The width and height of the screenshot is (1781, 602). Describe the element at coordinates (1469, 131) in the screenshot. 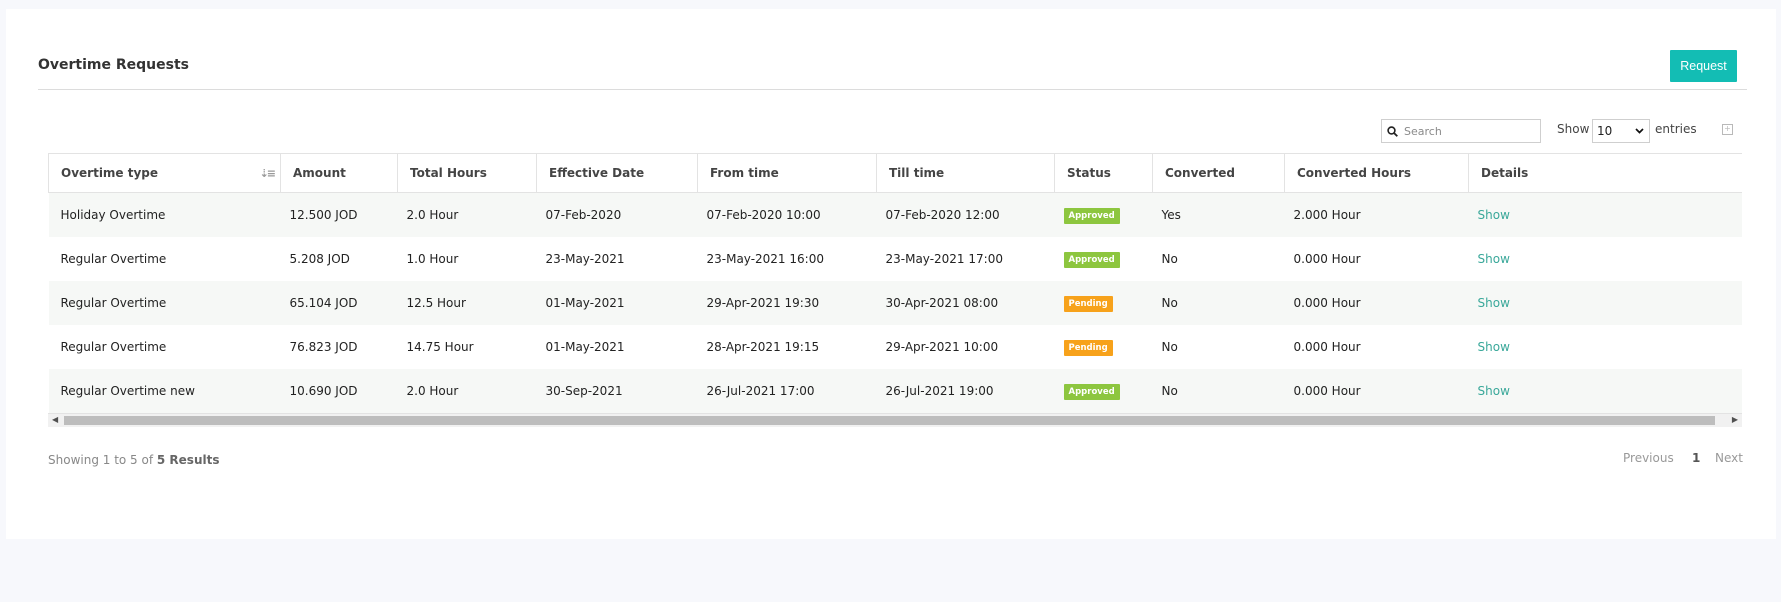

I see `search-input` at that location.